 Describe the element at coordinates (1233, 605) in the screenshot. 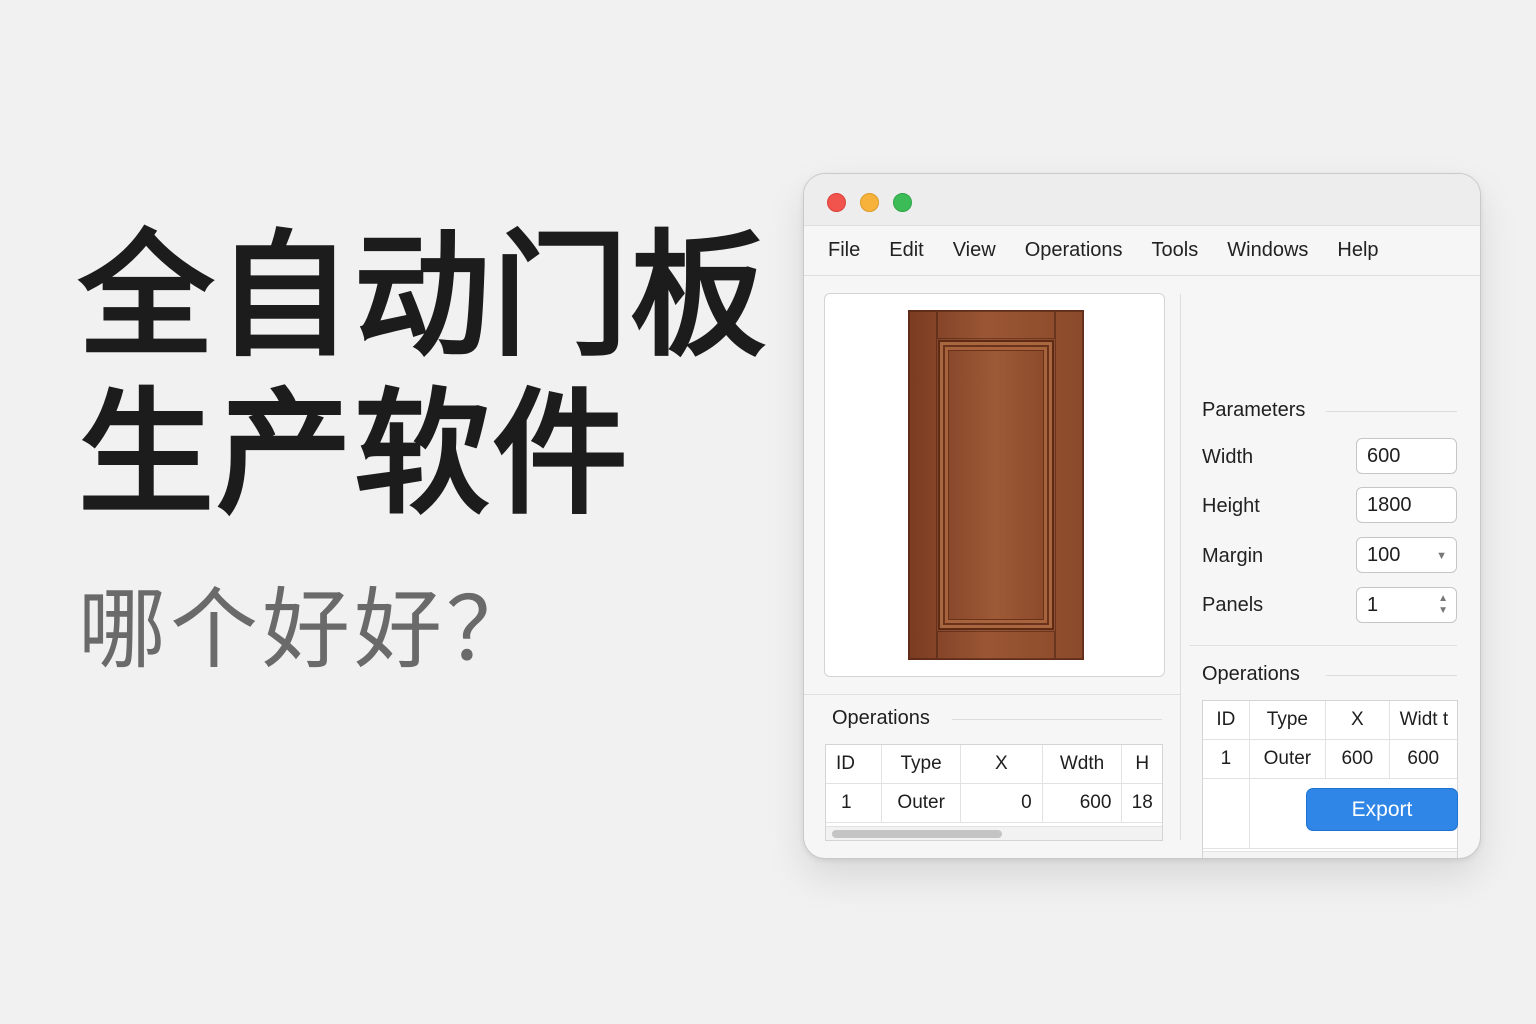

I see `panels-label: Panels` at that location.